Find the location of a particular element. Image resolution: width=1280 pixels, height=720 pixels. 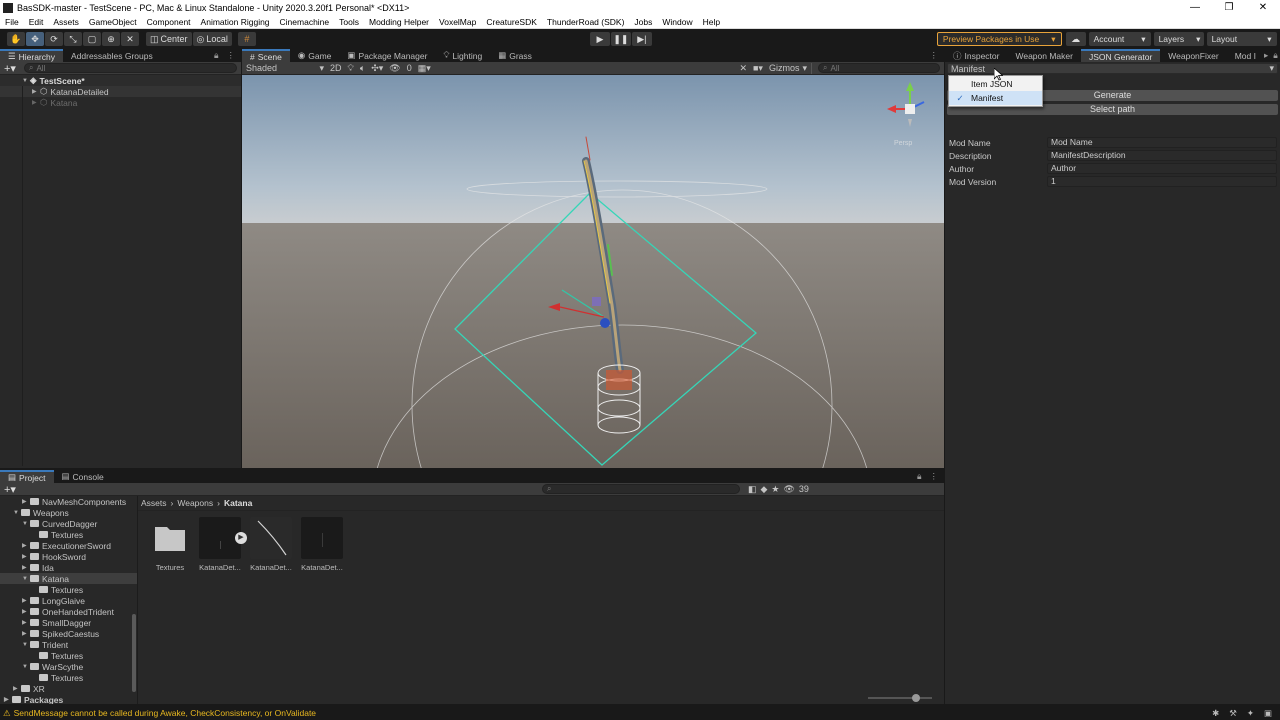

tab-scene: # Scene is located at coordinates (266, 55).